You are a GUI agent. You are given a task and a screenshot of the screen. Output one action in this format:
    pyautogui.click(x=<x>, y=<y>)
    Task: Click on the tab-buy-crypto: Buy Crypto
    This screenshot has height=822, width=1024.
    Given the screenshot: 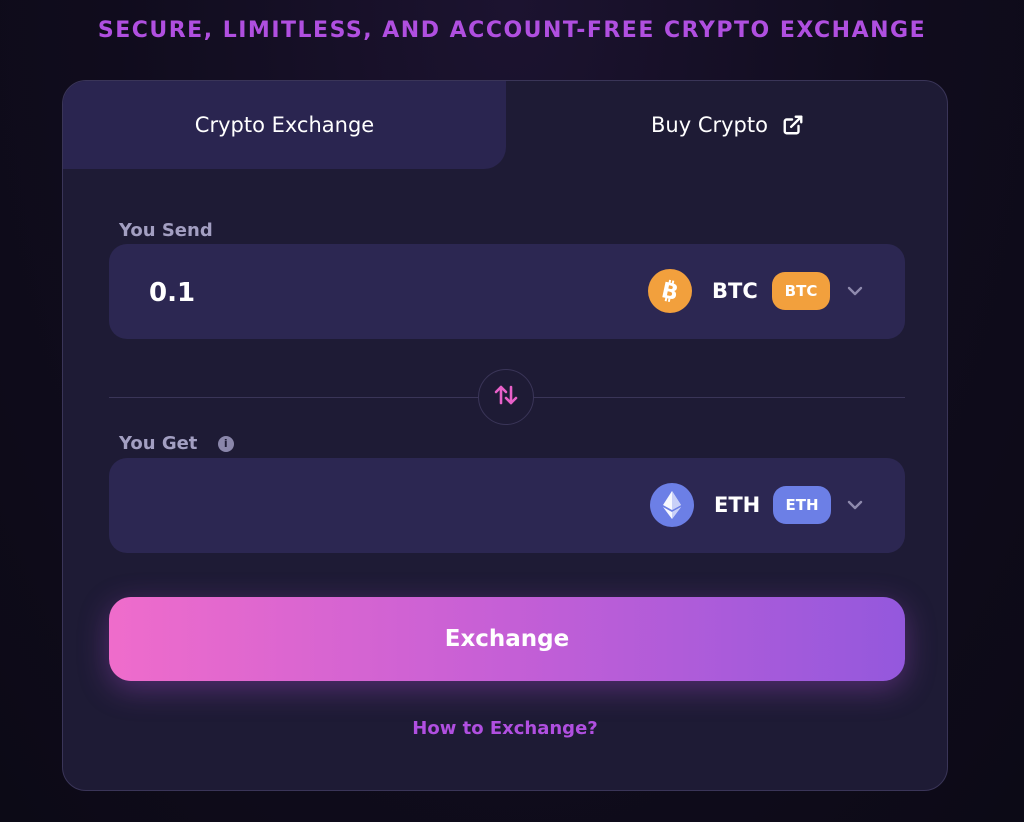 What is the action you would take?
    pyautogui.click(x=726, y=125)
    